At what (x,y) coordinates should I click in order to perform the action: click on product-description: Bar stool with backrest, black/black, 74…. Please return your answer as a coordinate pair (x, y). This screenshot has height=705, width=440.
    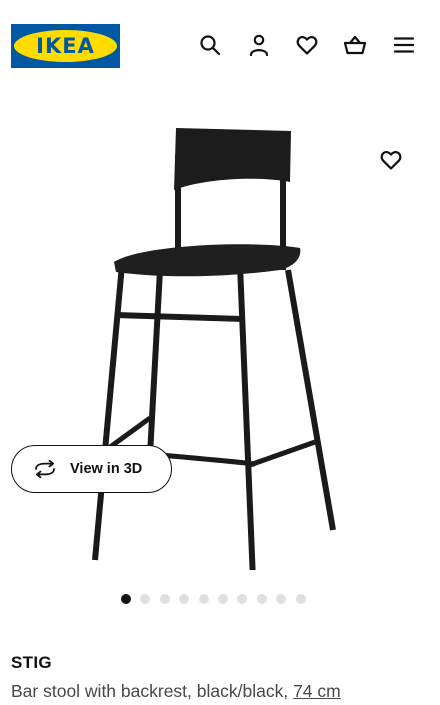
    Looking at the image, I should click on (176, 691).